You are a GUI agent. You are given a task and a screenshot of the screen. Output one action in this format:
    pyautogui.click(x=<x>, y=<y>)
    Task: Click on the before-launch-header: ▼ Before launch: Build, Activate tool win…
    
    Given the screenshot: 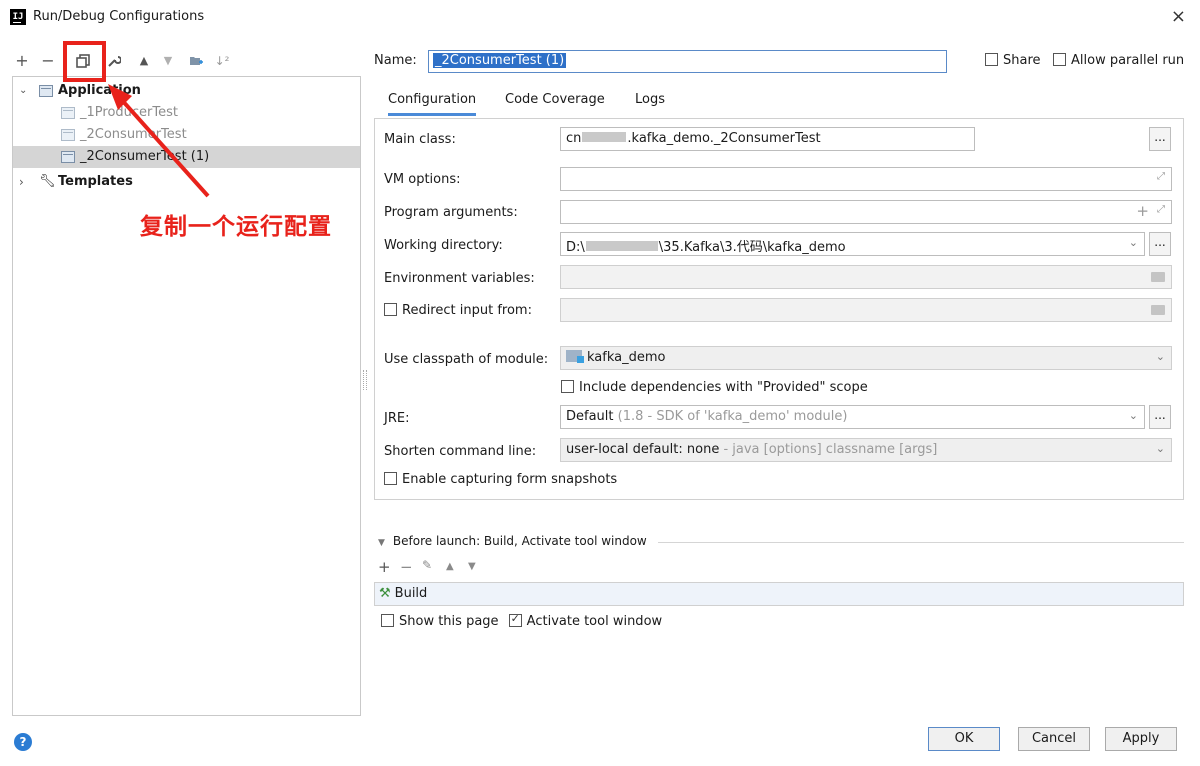 What is the action you would take?
    pyautogui.click(x=512, y=541)
    